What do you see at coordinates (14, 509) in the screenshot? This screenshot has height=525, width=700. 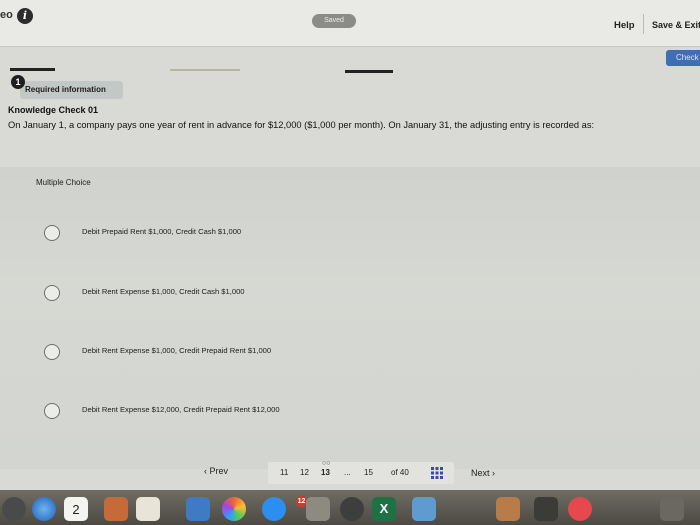 I see `finder-icon` at bounding box center [14, 509].